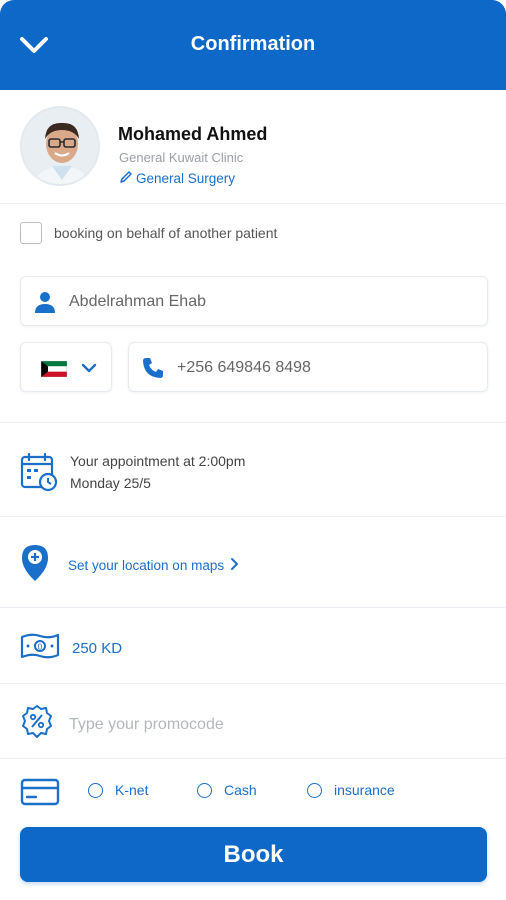  I want to click on doctor-name: Mohamed Ahmed, so click(193, 134).